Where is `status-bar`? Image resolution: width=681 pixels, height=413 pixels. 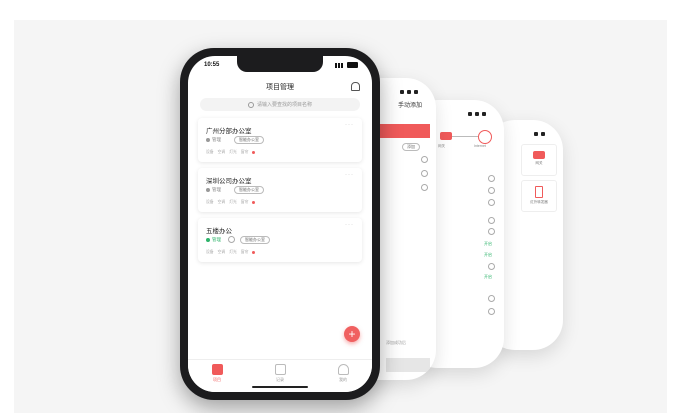
status-bar is located at coordinates (524, 136).